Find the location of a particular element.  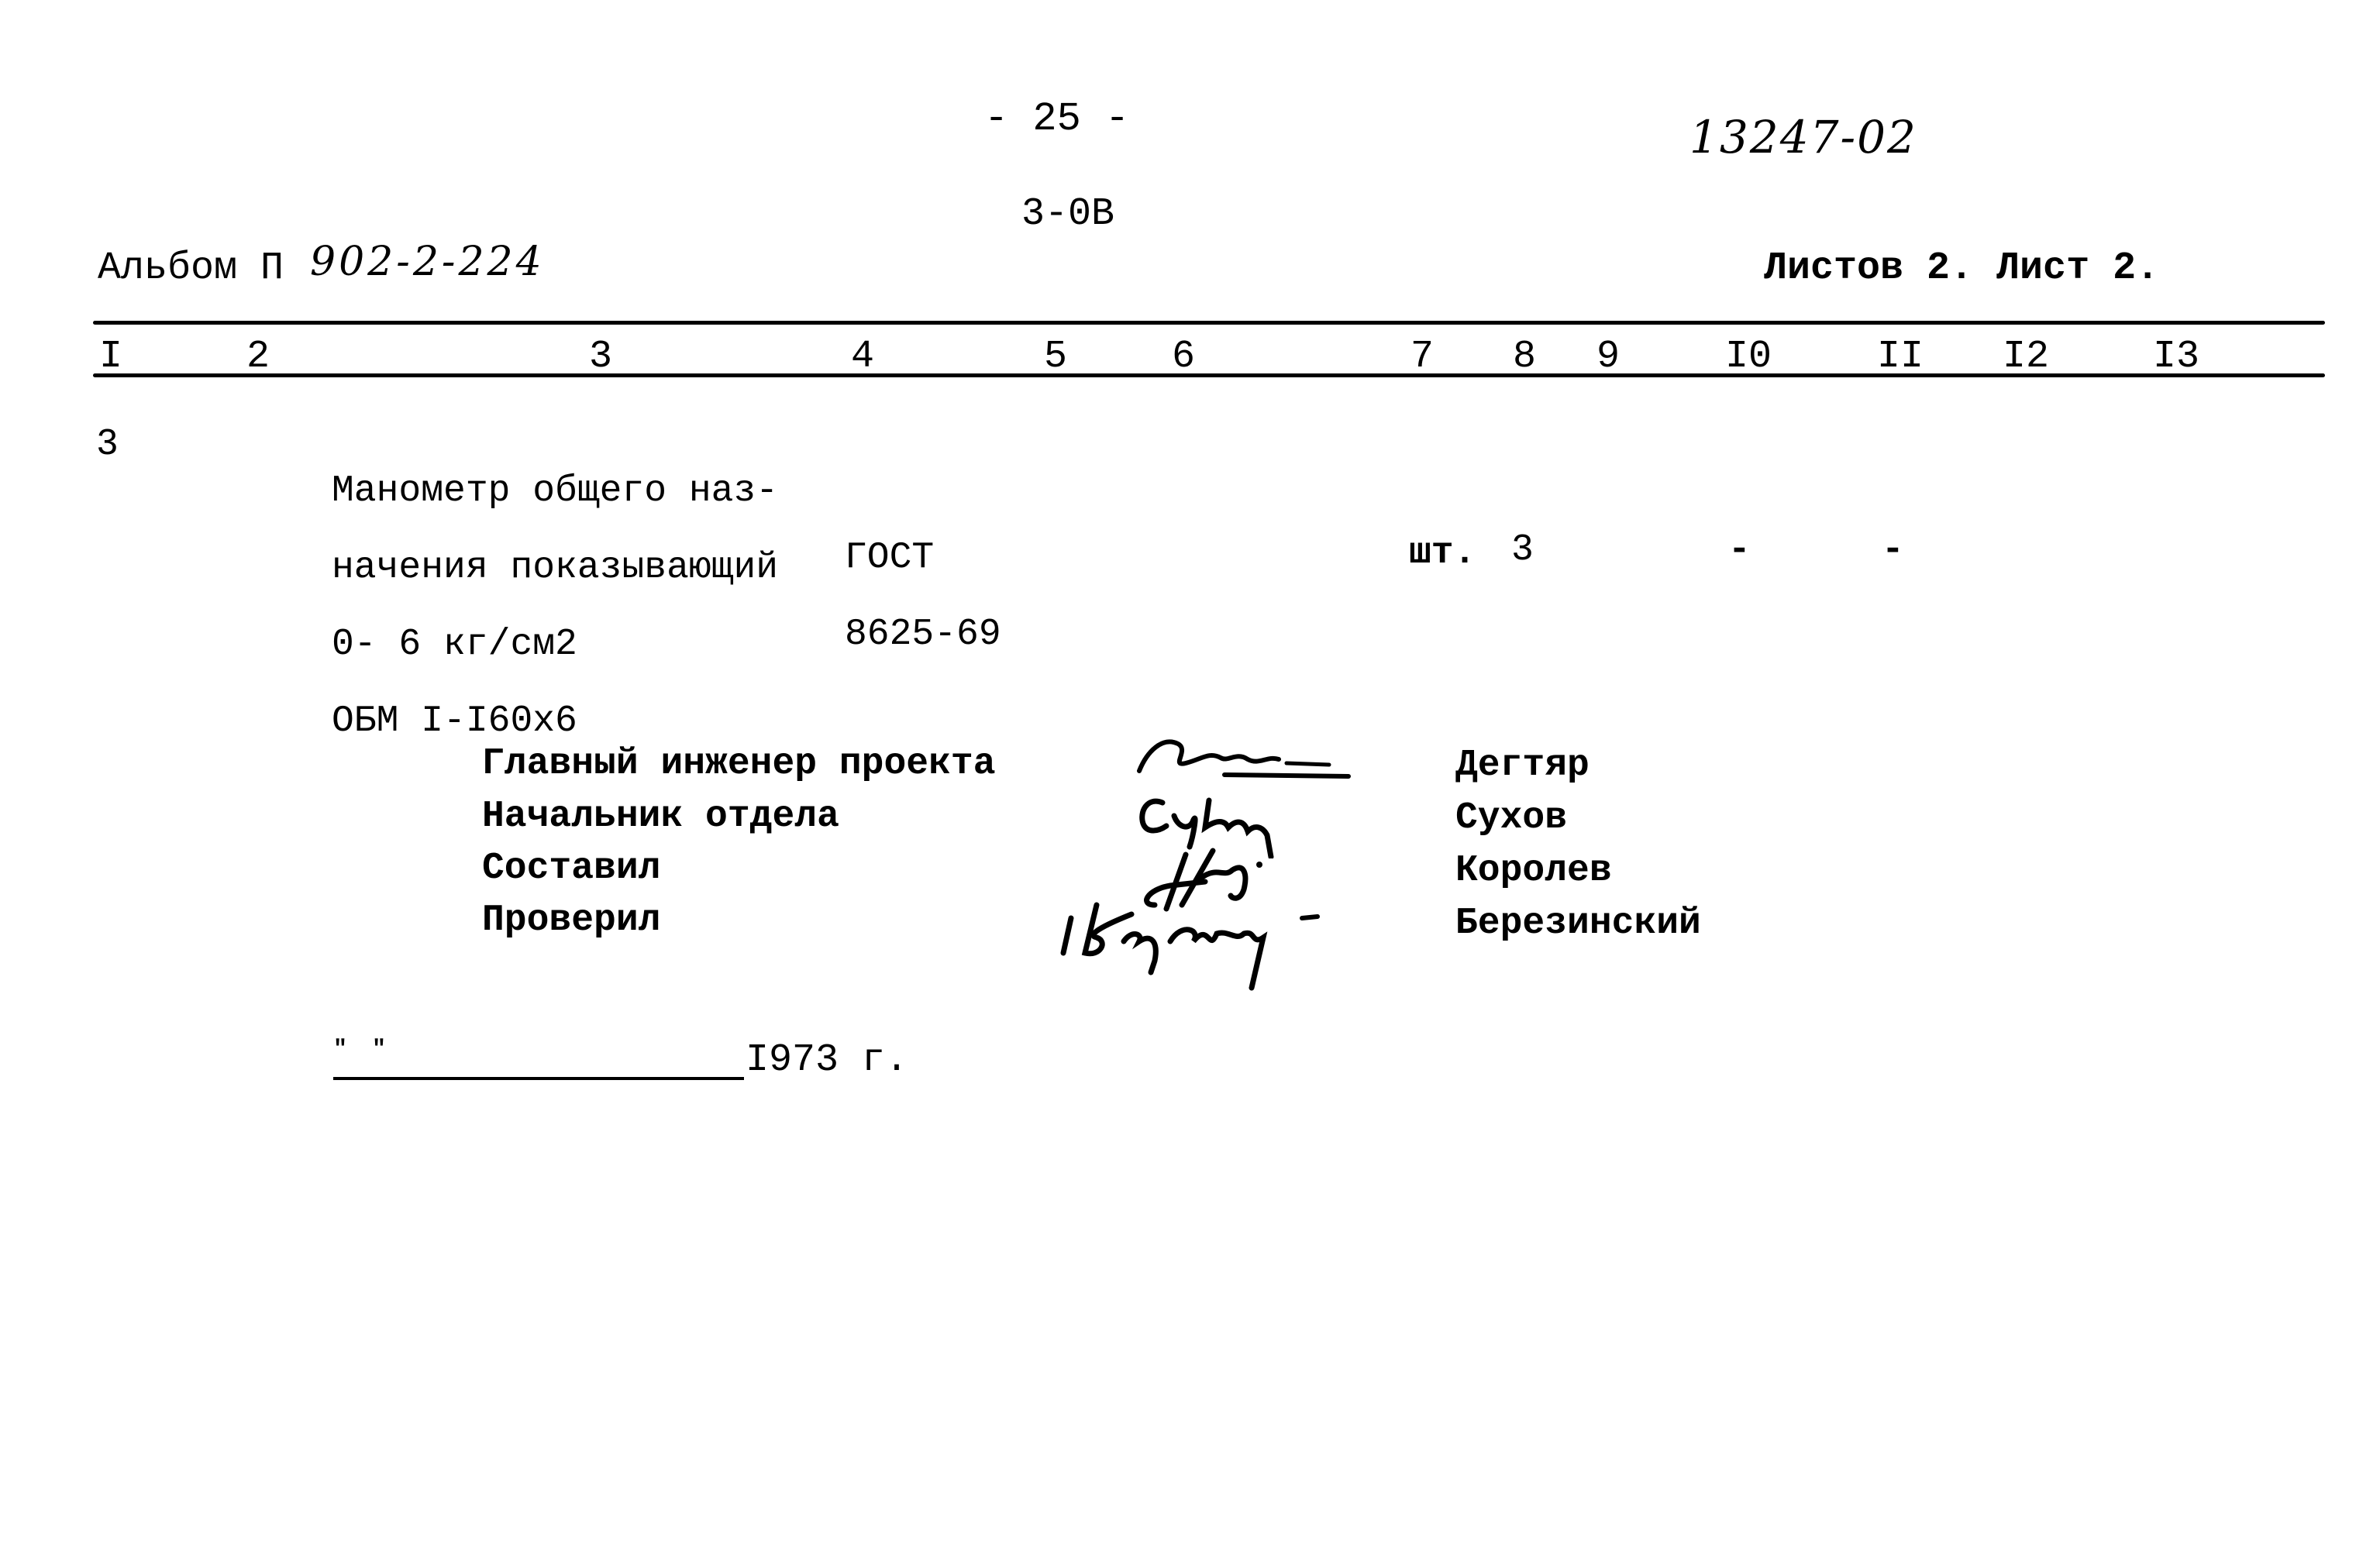

table-top-rule is located at coordinates (1209, 323).